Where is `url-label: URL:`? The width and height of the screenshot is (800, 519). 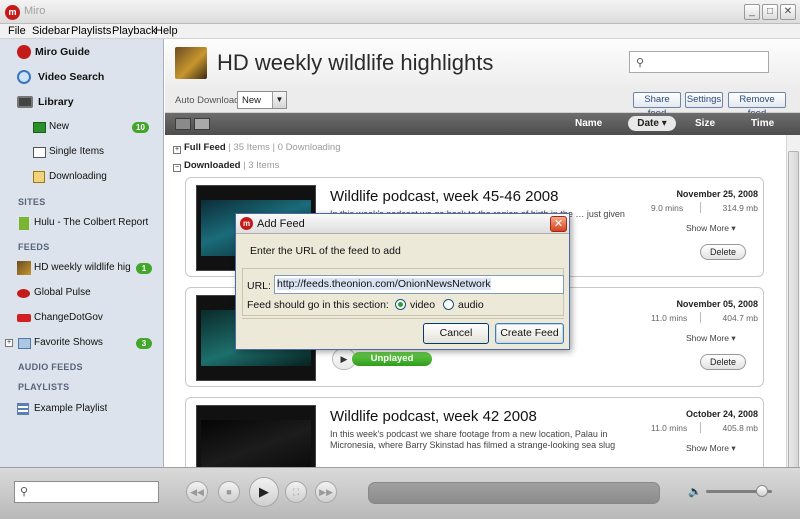
url-label: URL: is located at coordinates (259, 286).